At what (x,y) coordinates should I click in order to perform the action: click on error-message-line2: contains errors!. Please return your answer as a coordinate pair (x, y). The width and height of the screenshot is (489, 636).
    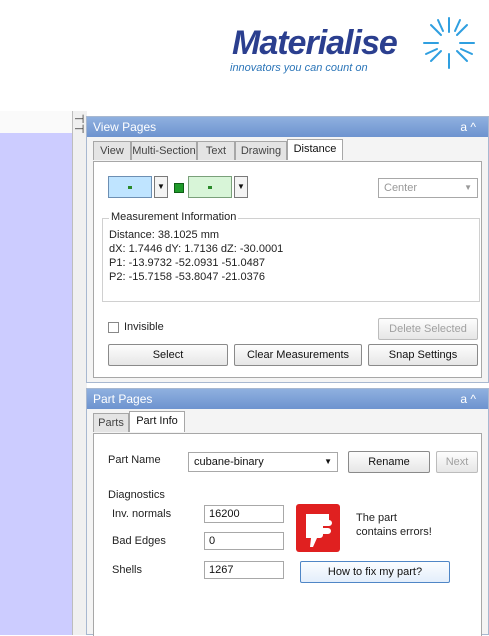
    Looking at the image, I should click on (394, 532).